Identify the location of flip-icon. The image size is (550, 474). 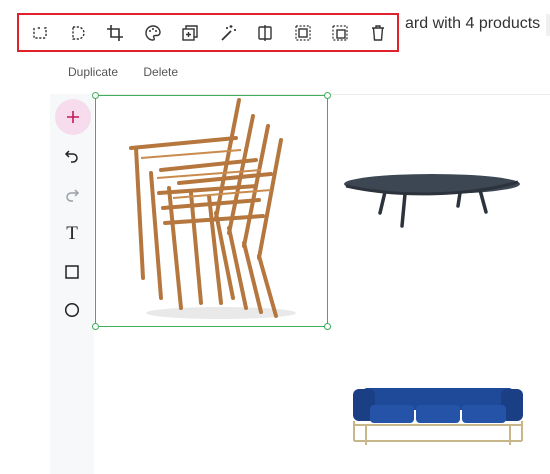
(265, 32).